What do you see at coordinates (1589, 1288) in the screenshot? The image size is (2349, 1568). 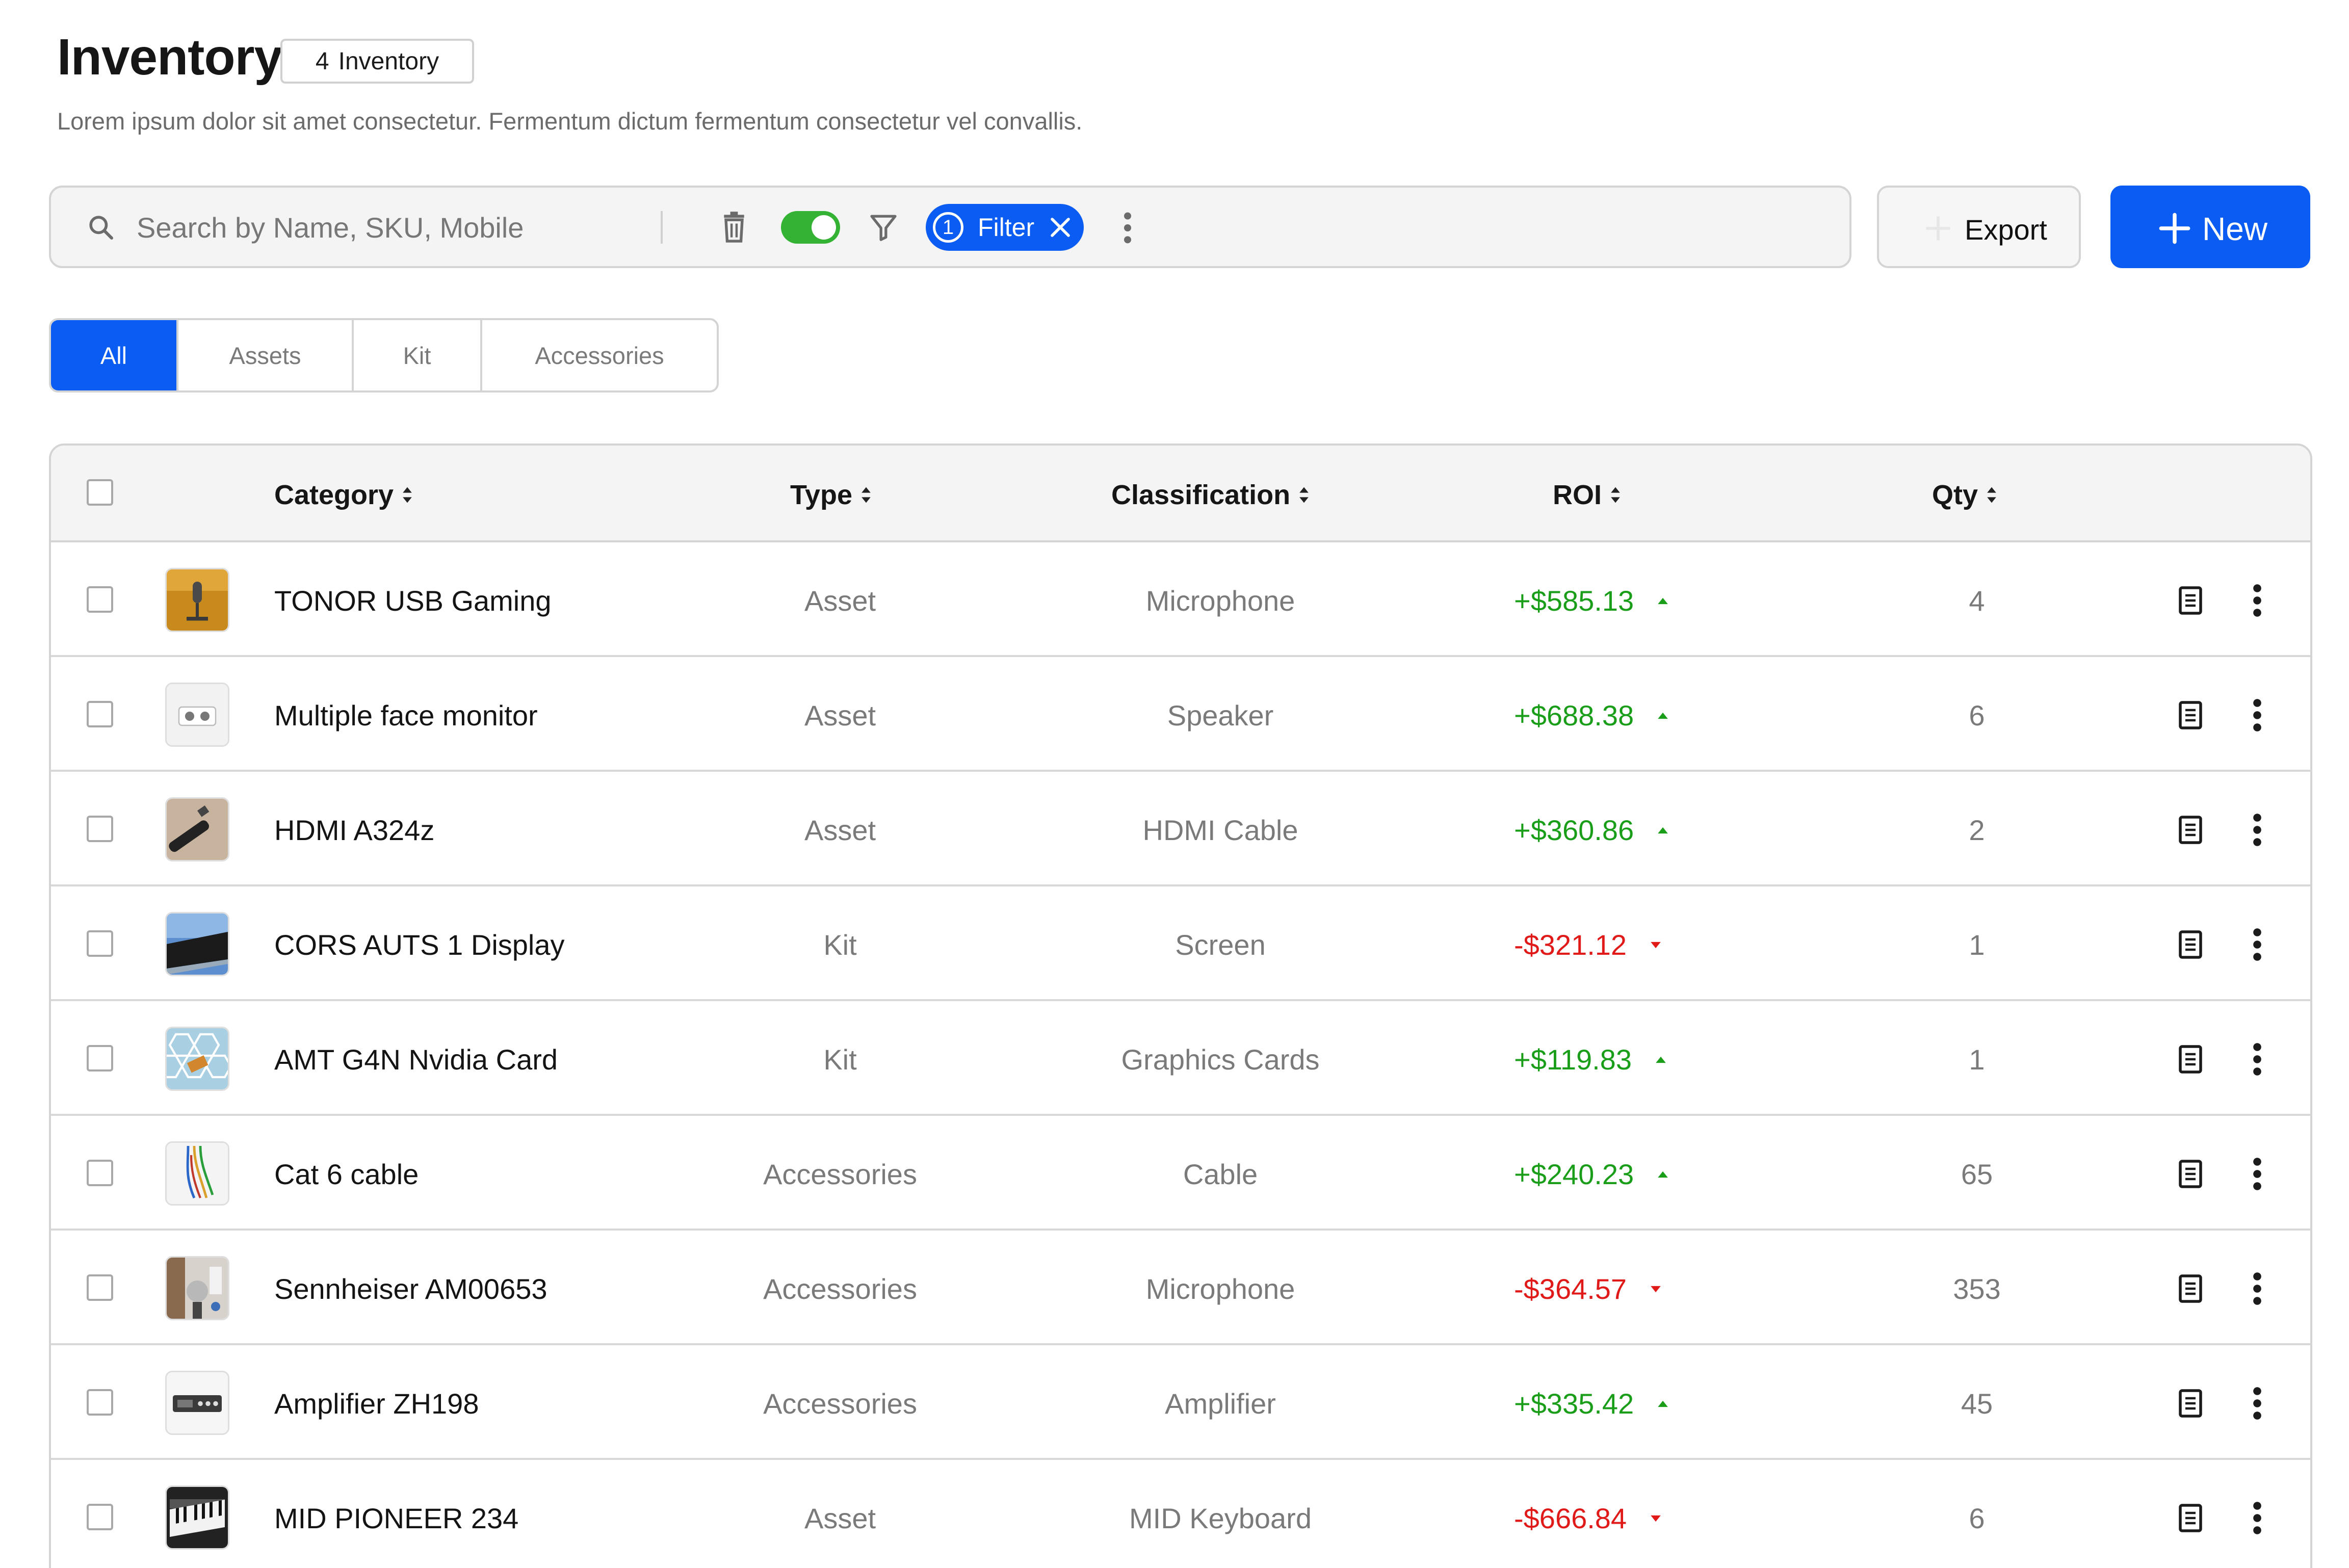 I see `roi-value: -$364.57` at bounding box center [1589, 1288].